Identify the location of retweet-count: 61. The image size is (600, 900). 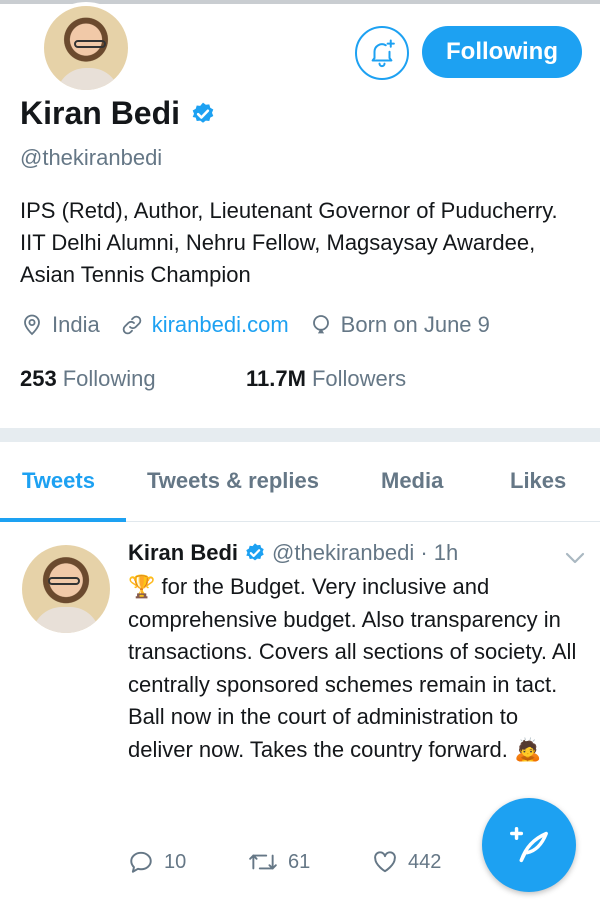
(299, 861).